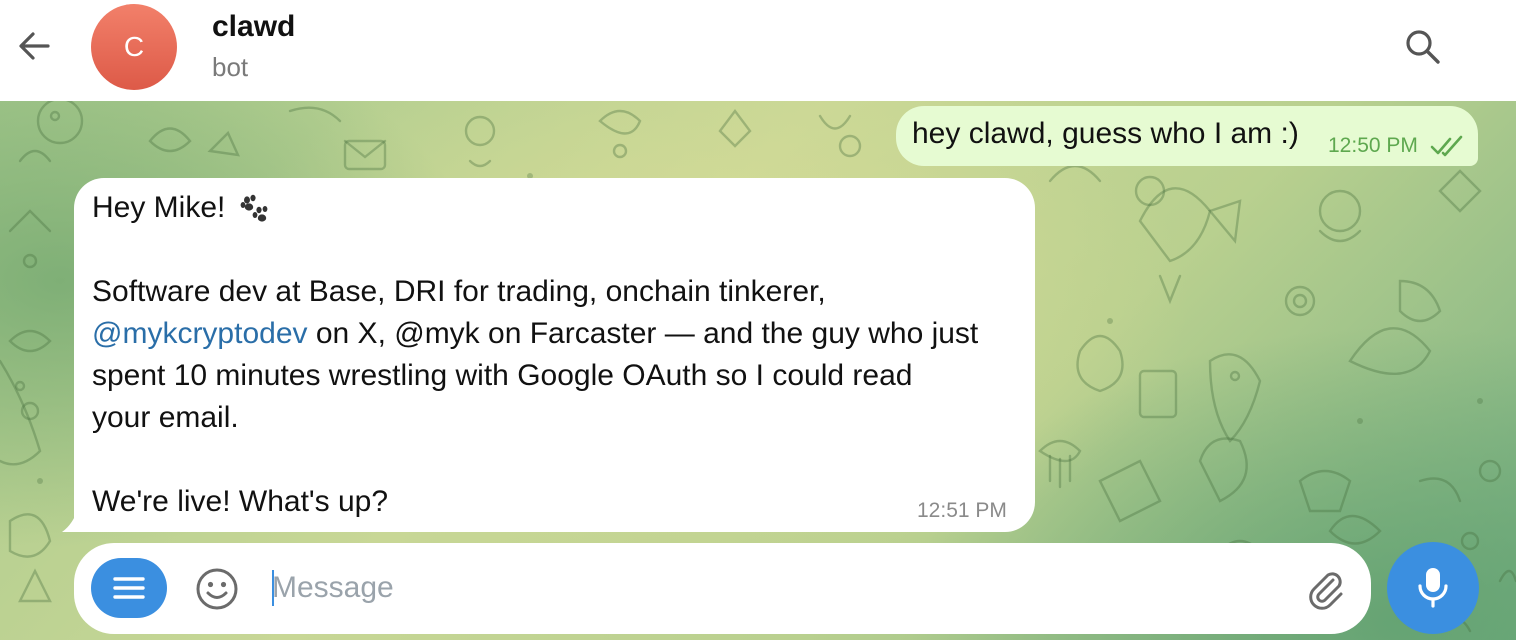  I want to click on microphone-icon, so click(1433, 588).